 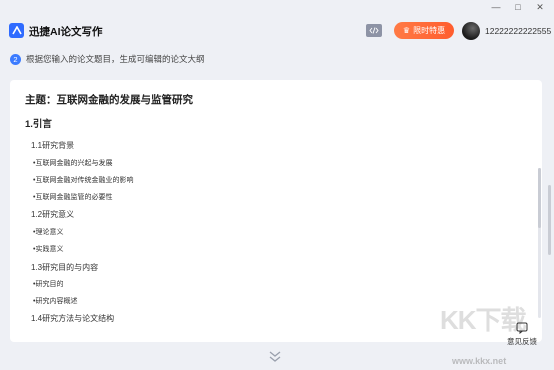 What do you see at coordinates (72, 318) in the screenshot?
I see `outline-section: 1.4研究方法与论文结构` at bounding box center [72, 318].